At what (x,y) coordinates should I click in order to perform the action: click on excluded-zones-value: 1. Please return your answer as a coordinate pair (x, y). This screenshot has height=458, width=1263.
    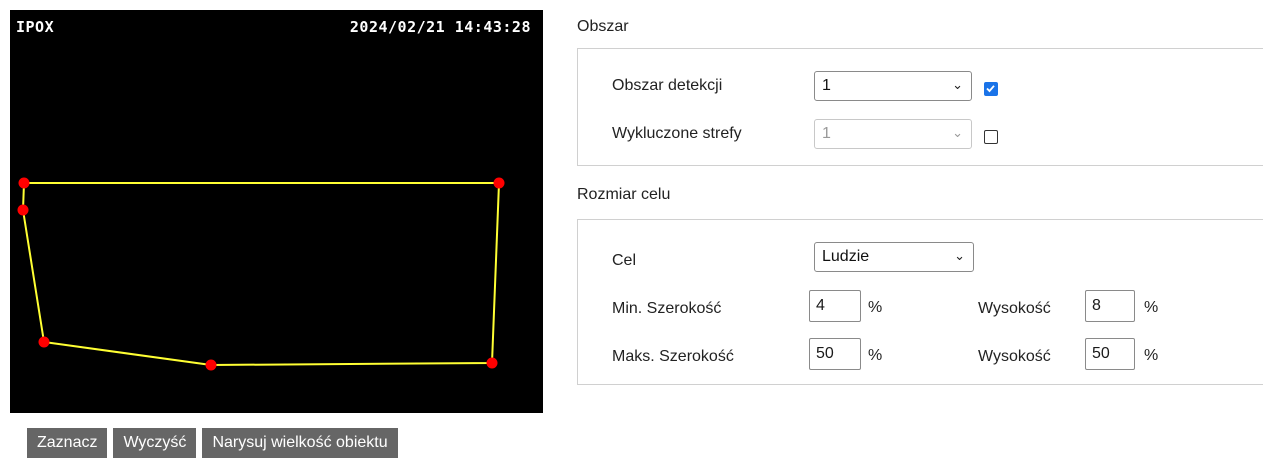
    Looking at the image, I should click on (826, 133).